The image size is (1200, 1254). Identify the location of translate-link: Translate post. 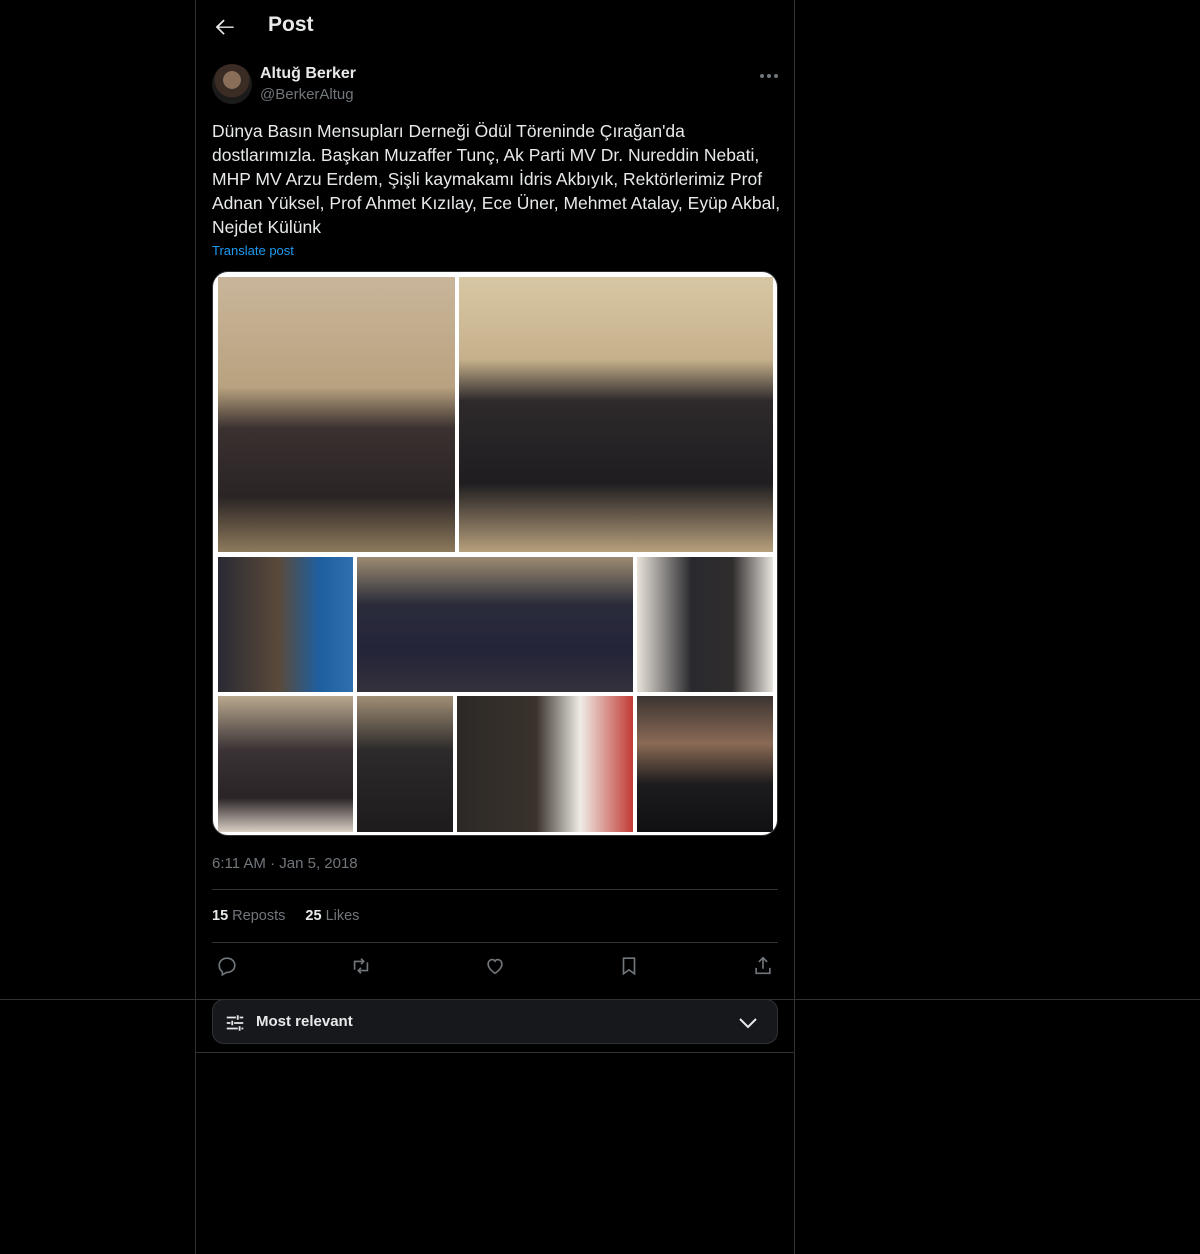
(253, 250).